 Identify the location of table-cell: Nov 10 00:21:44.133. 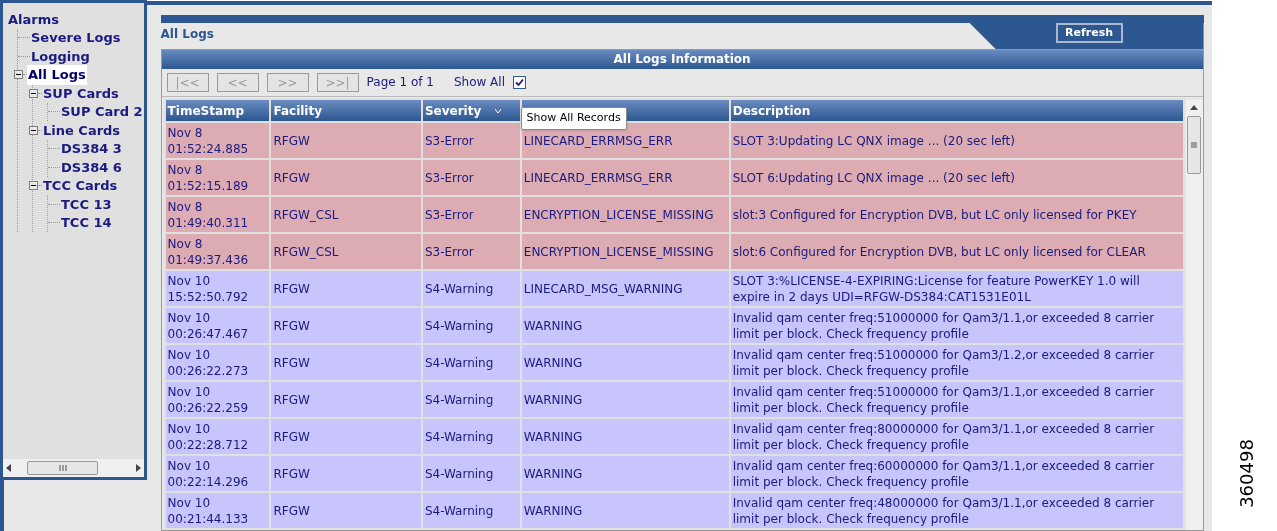
(217, 510).